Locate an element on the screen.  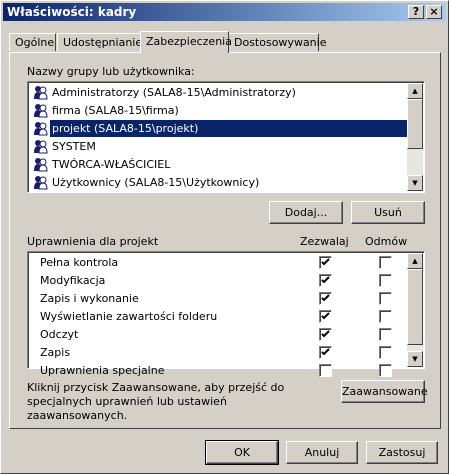
tab-sharing: Udostępnianie is located at coordinates (99, 42).